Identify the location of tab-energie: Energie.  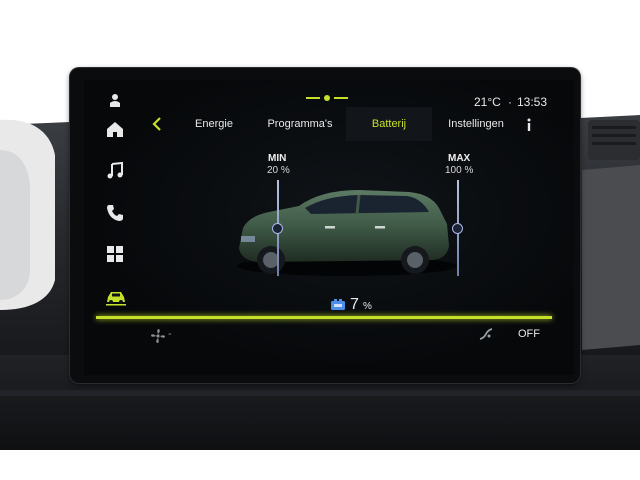
(214, 124).